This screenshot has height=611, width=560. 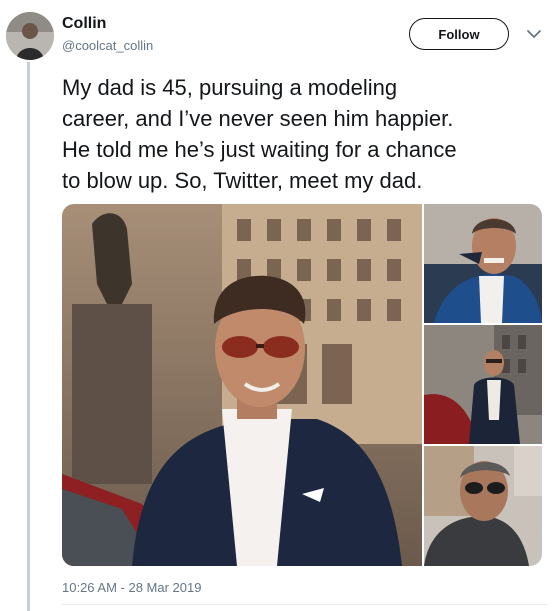 I want to click on profile-avatar, so click(x=30, y=36).